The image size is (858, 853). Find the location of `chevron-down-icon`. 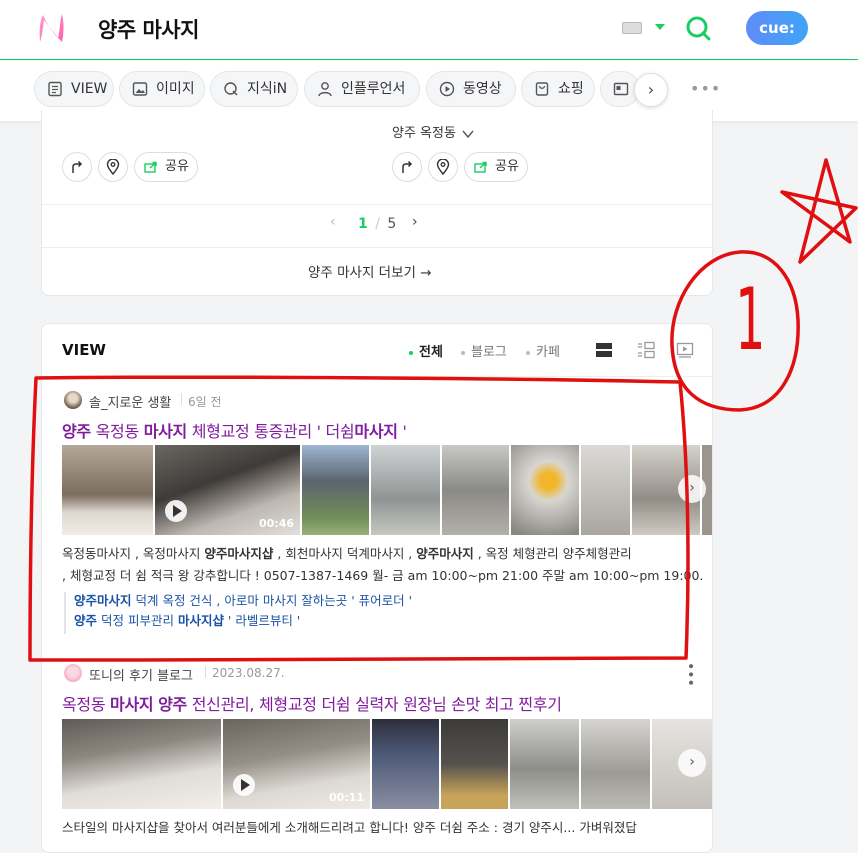

chevron-down-icon is located at coordinates (660, 27).